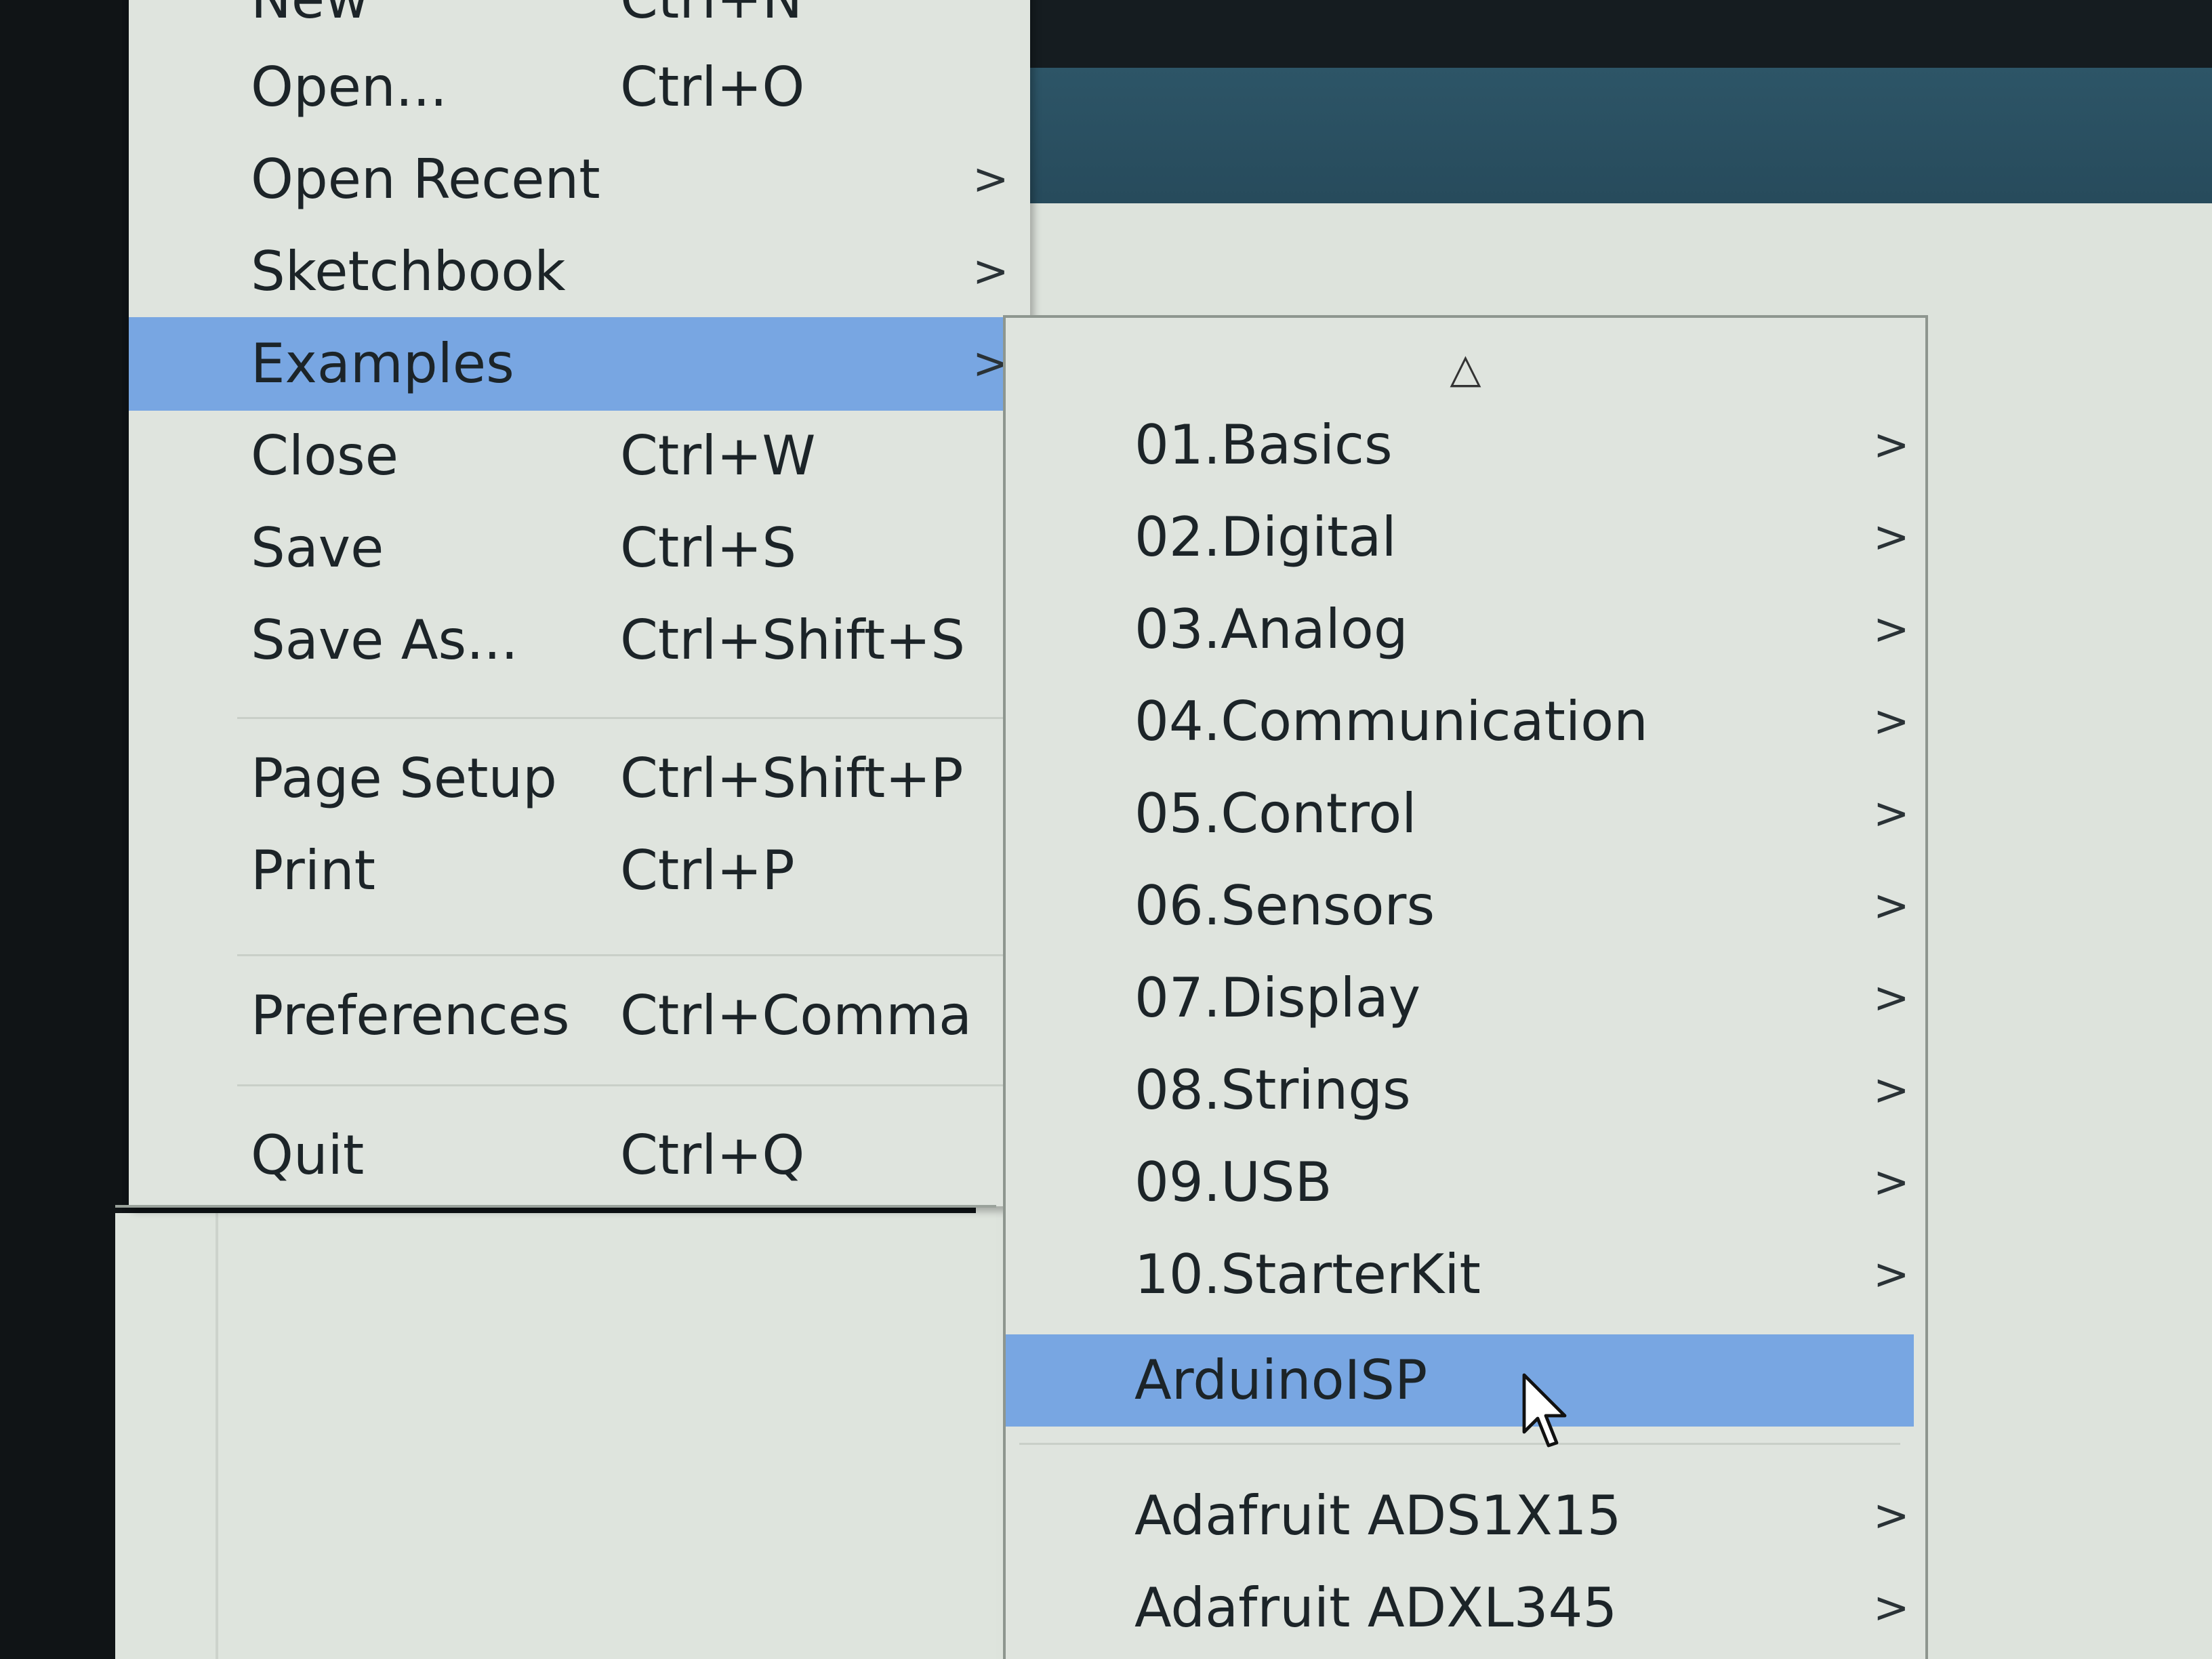 Image resolution: width=2212 pixels, height=1659 pixels. Describe the element at coordinates (1460, 814) in the screenshot. I see `submenu-item-05-control: 05.Control >` at that location.